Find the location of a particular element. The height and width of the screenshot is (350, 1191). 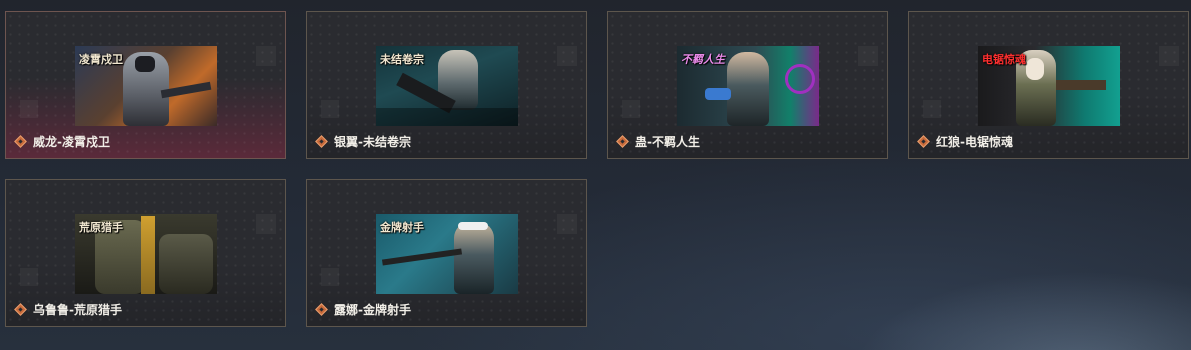

skin-thumbnail: 凌霄戍卫 is located at coordinates (146, 86).